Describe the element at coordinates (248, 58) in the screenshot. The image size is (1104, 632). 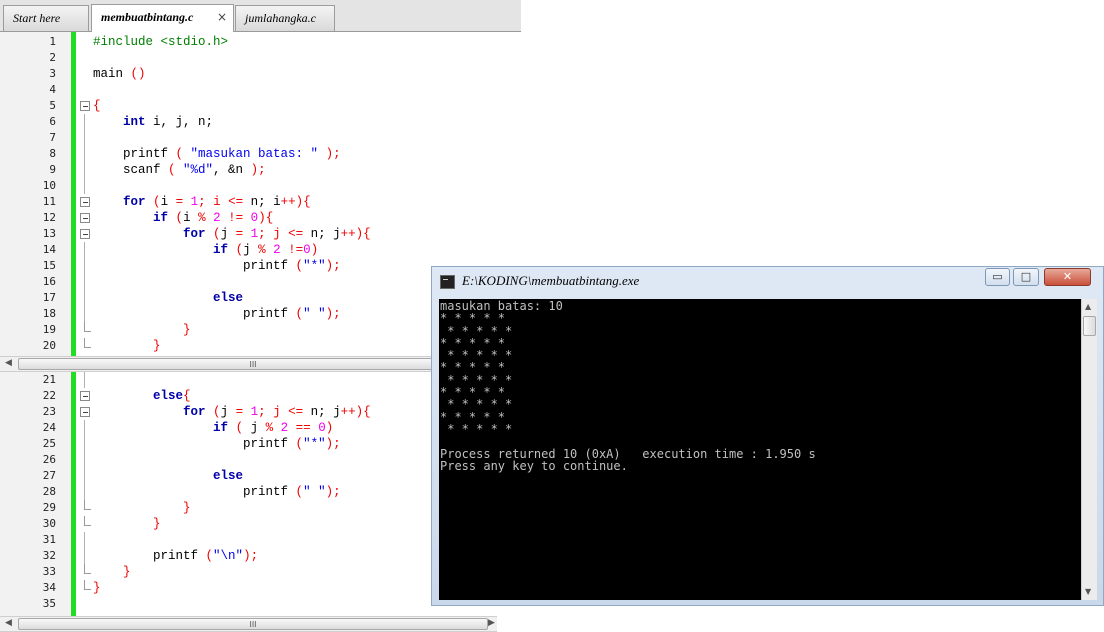
I see `code-line: 2` at that location.